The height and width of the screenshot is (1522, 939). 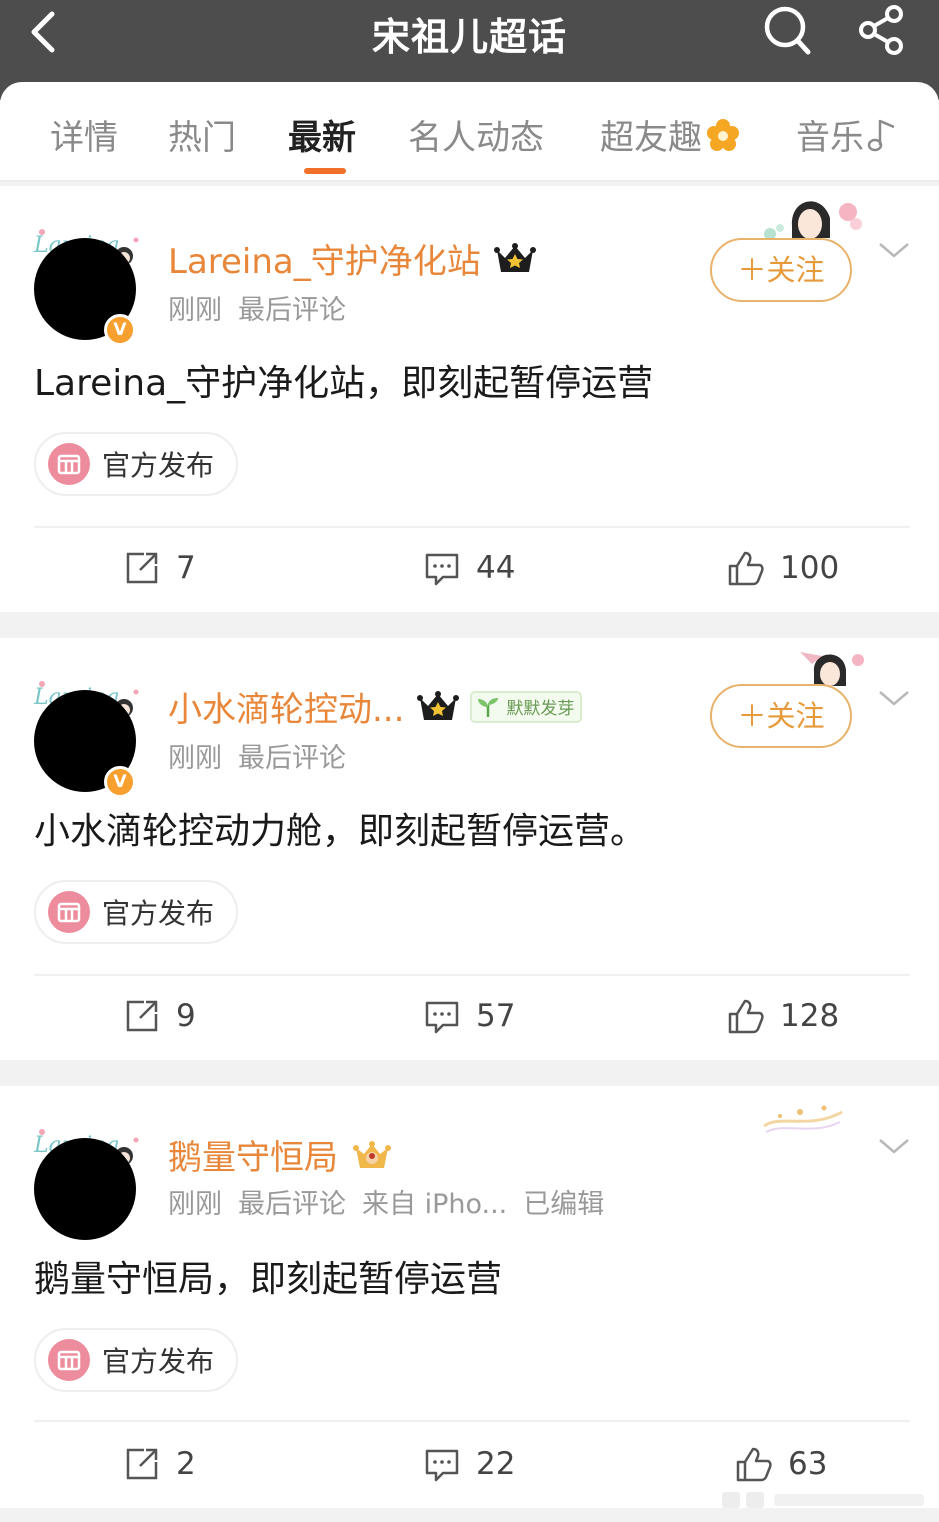 I want to click on tab-label: 最新, so click(x=322, y=138).